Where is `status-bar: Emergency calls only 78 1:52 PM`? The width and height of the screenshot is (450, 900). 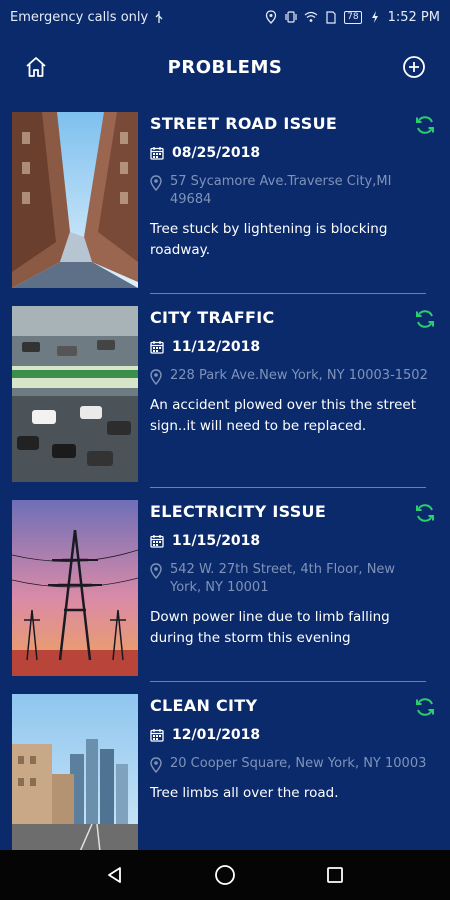
status-bar: Emergency calls only 78 1:52 PM is located at coordinates (225, 17).